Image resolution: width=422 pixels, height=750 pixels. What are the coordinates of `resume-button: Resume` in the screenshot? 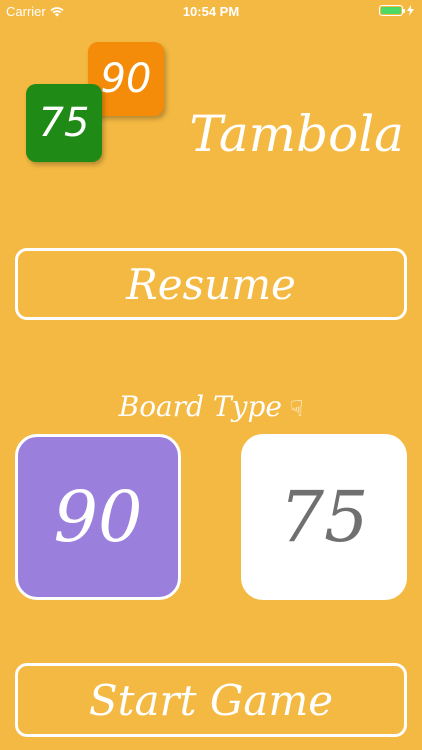 It's located at (211, 284).